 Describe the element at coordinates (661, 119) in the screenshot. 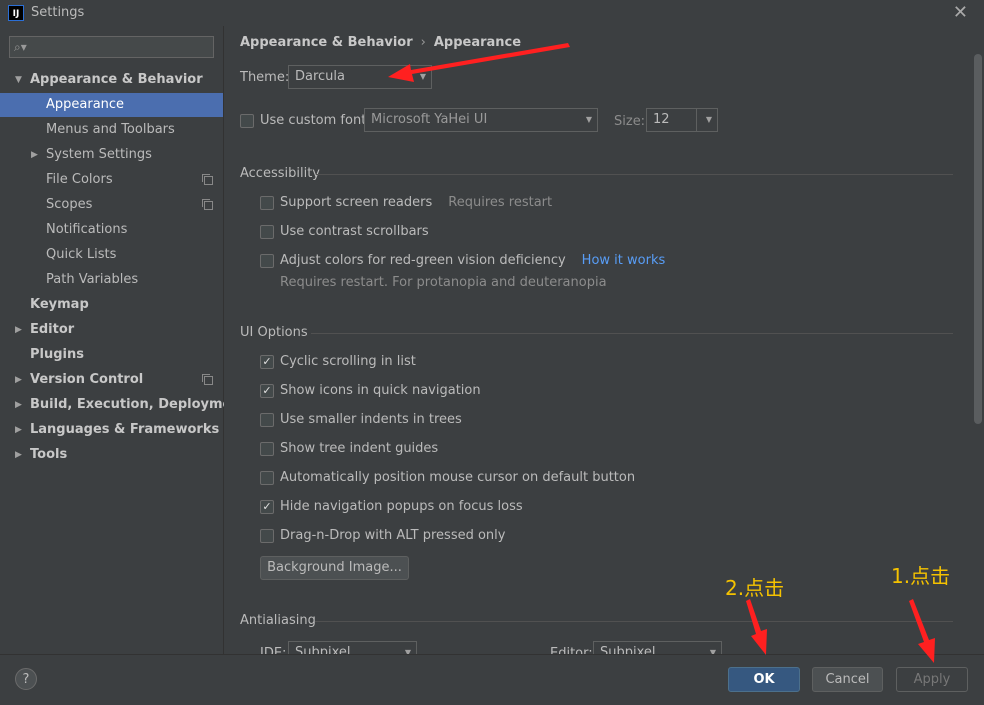

I see `font-size-value: 12` at that location.